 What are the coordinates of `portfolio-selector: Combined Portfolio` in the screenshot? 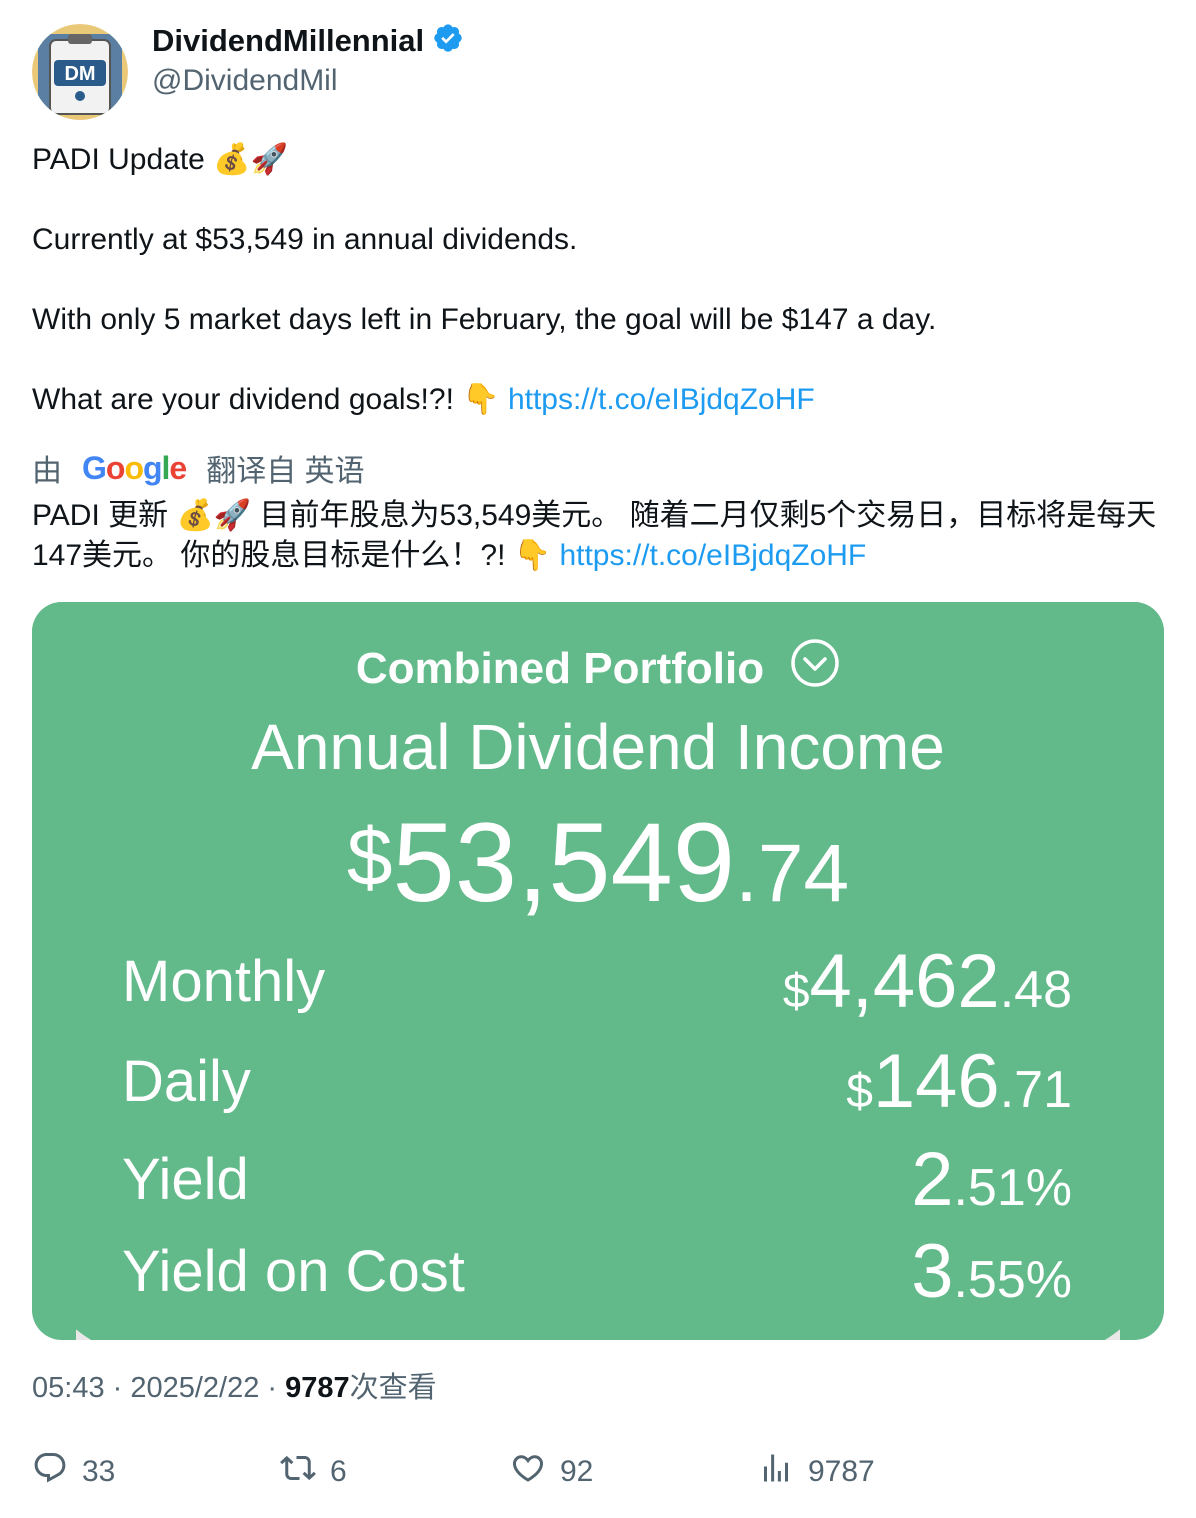 It's located at (598, 668).